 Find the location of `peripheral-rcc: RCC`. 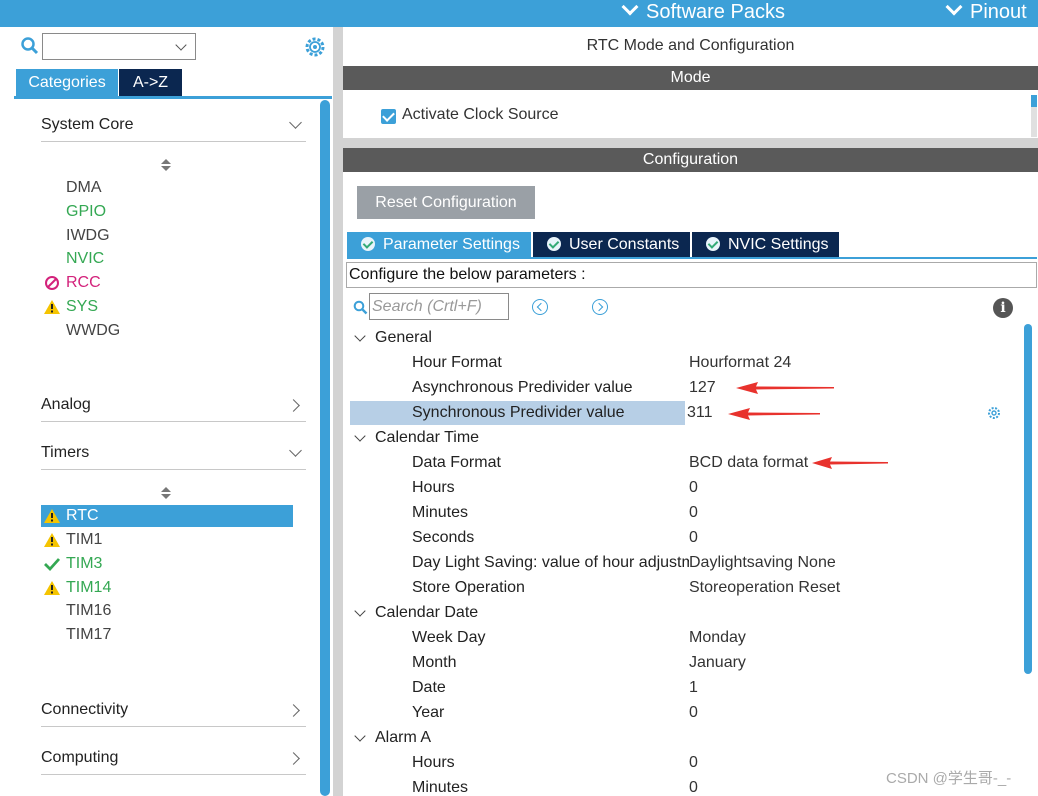

peripheral-rcc: RCC is located at coordinates (167, 283).